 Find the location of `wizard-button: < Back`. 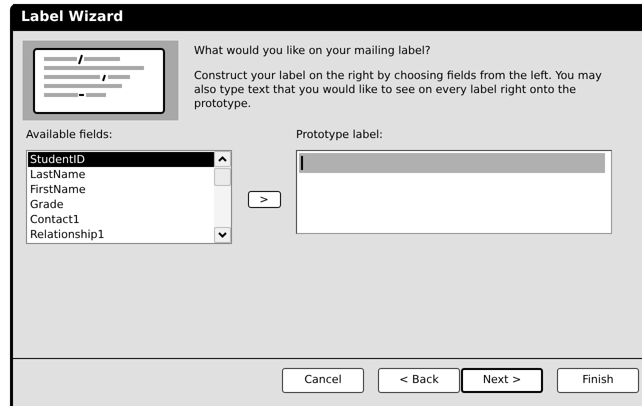

wizard-button: < Back is located at coordinates (419, 380).